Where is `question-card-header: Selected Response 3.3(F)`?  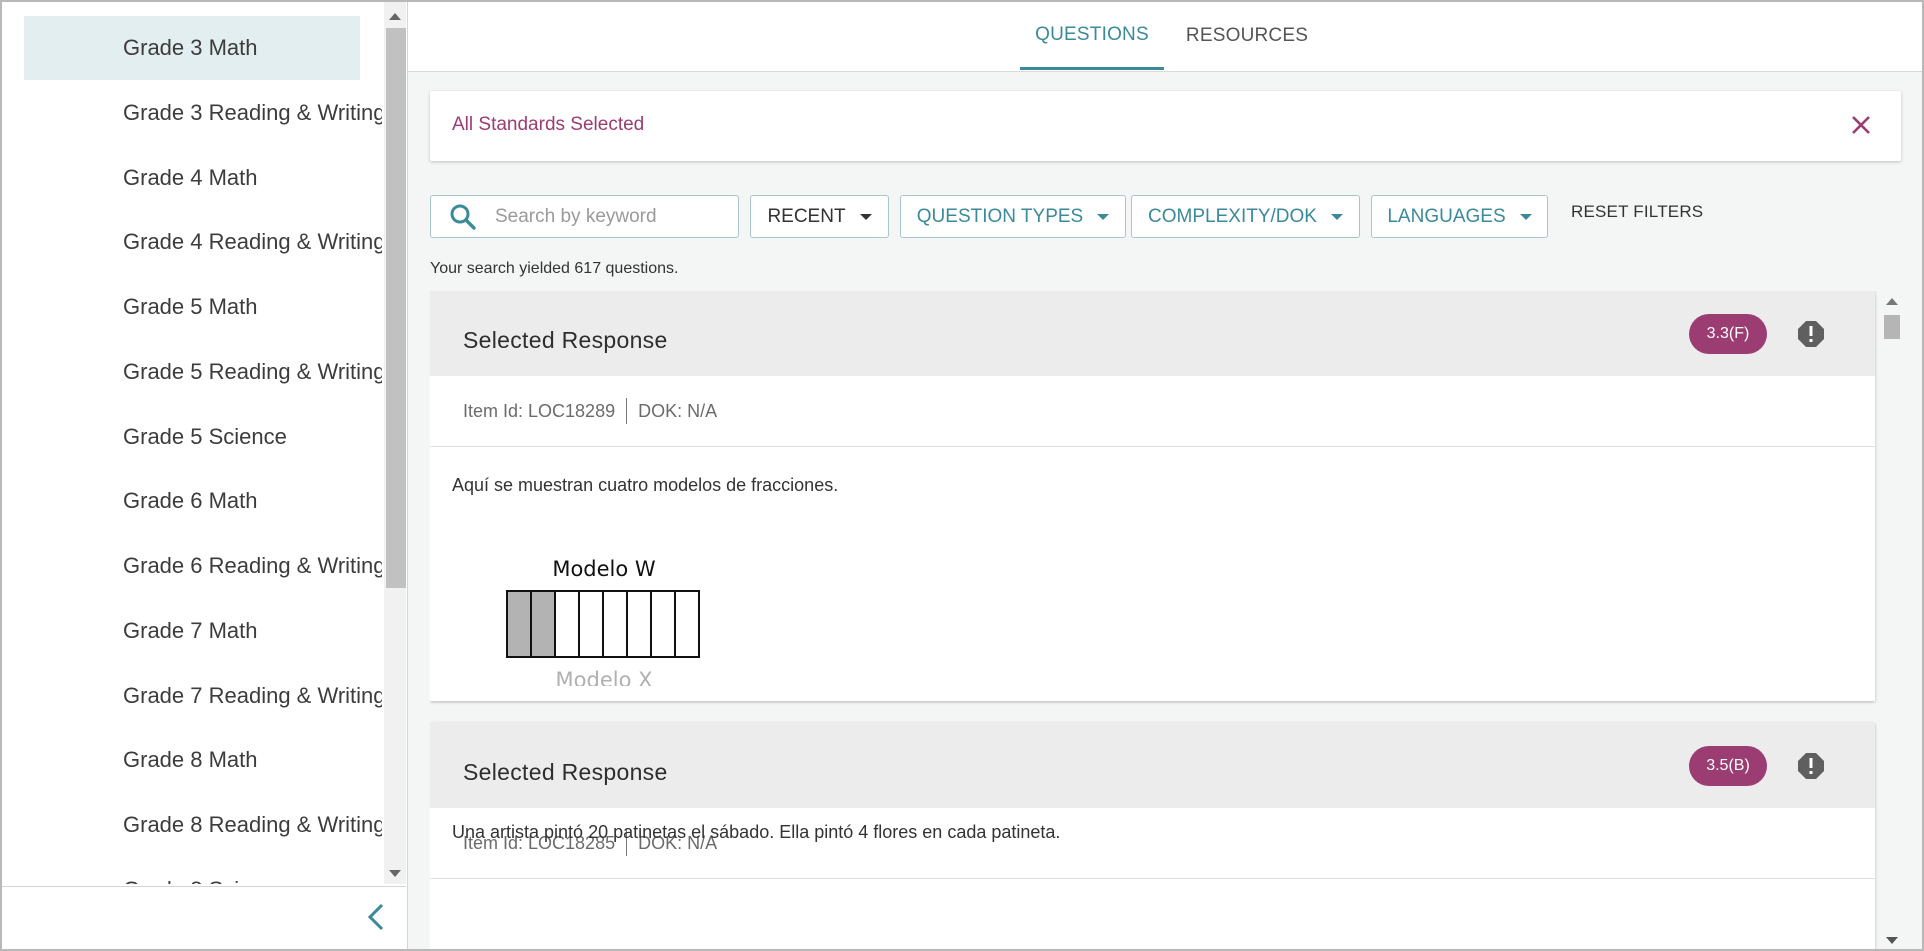 question-card-header: Selected Response 3.3(F) is located at coordinates (1152, 333).